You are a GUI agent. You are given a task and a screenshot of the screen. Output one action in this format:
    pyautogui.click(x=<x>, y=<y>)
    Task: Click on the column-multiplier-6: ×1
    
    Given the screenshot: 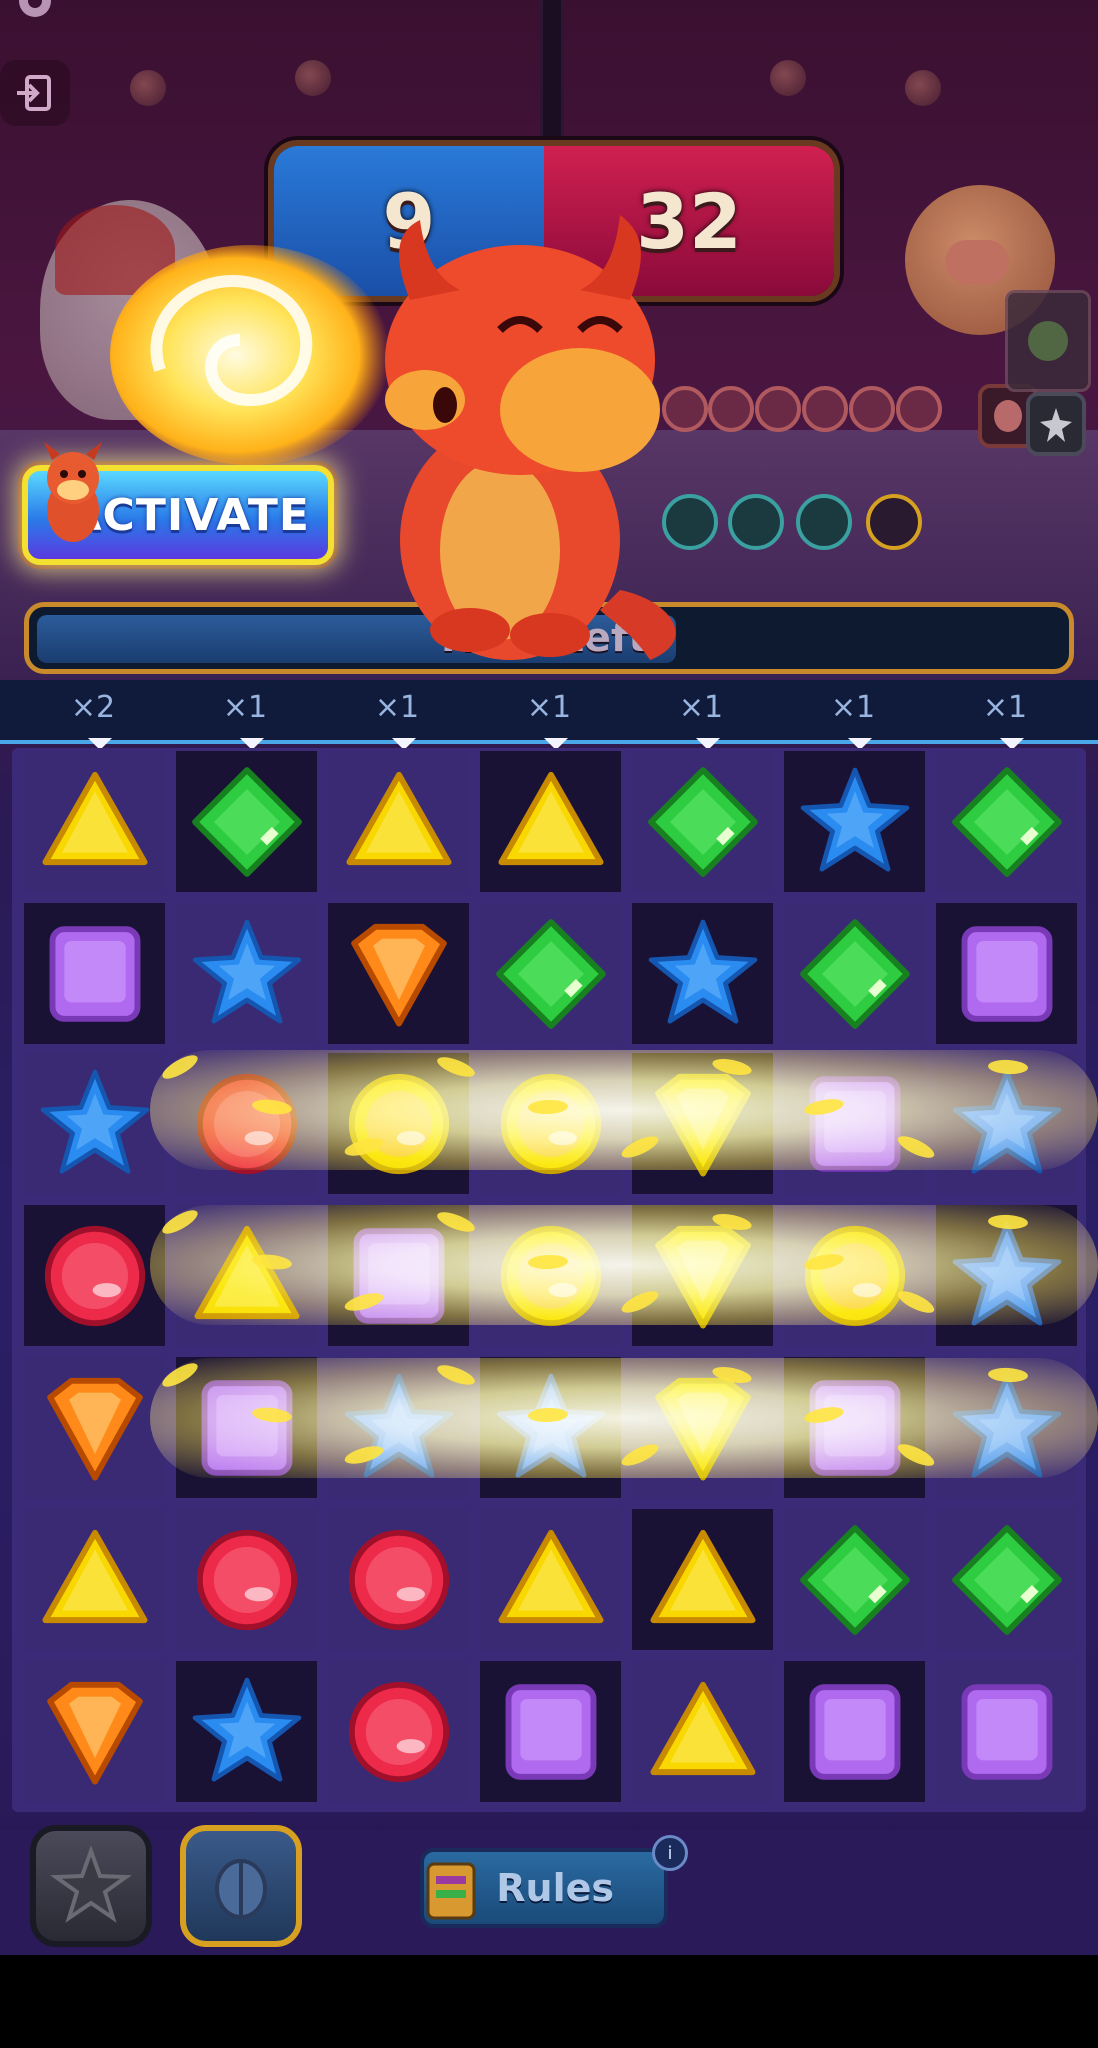 What is the action you would take?
    pyautogui.click(x=853, y=707)
    